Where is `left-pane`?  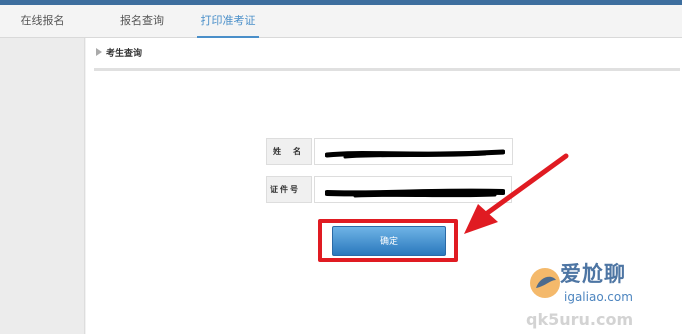 left-pane is located at coordinates (42, 186).